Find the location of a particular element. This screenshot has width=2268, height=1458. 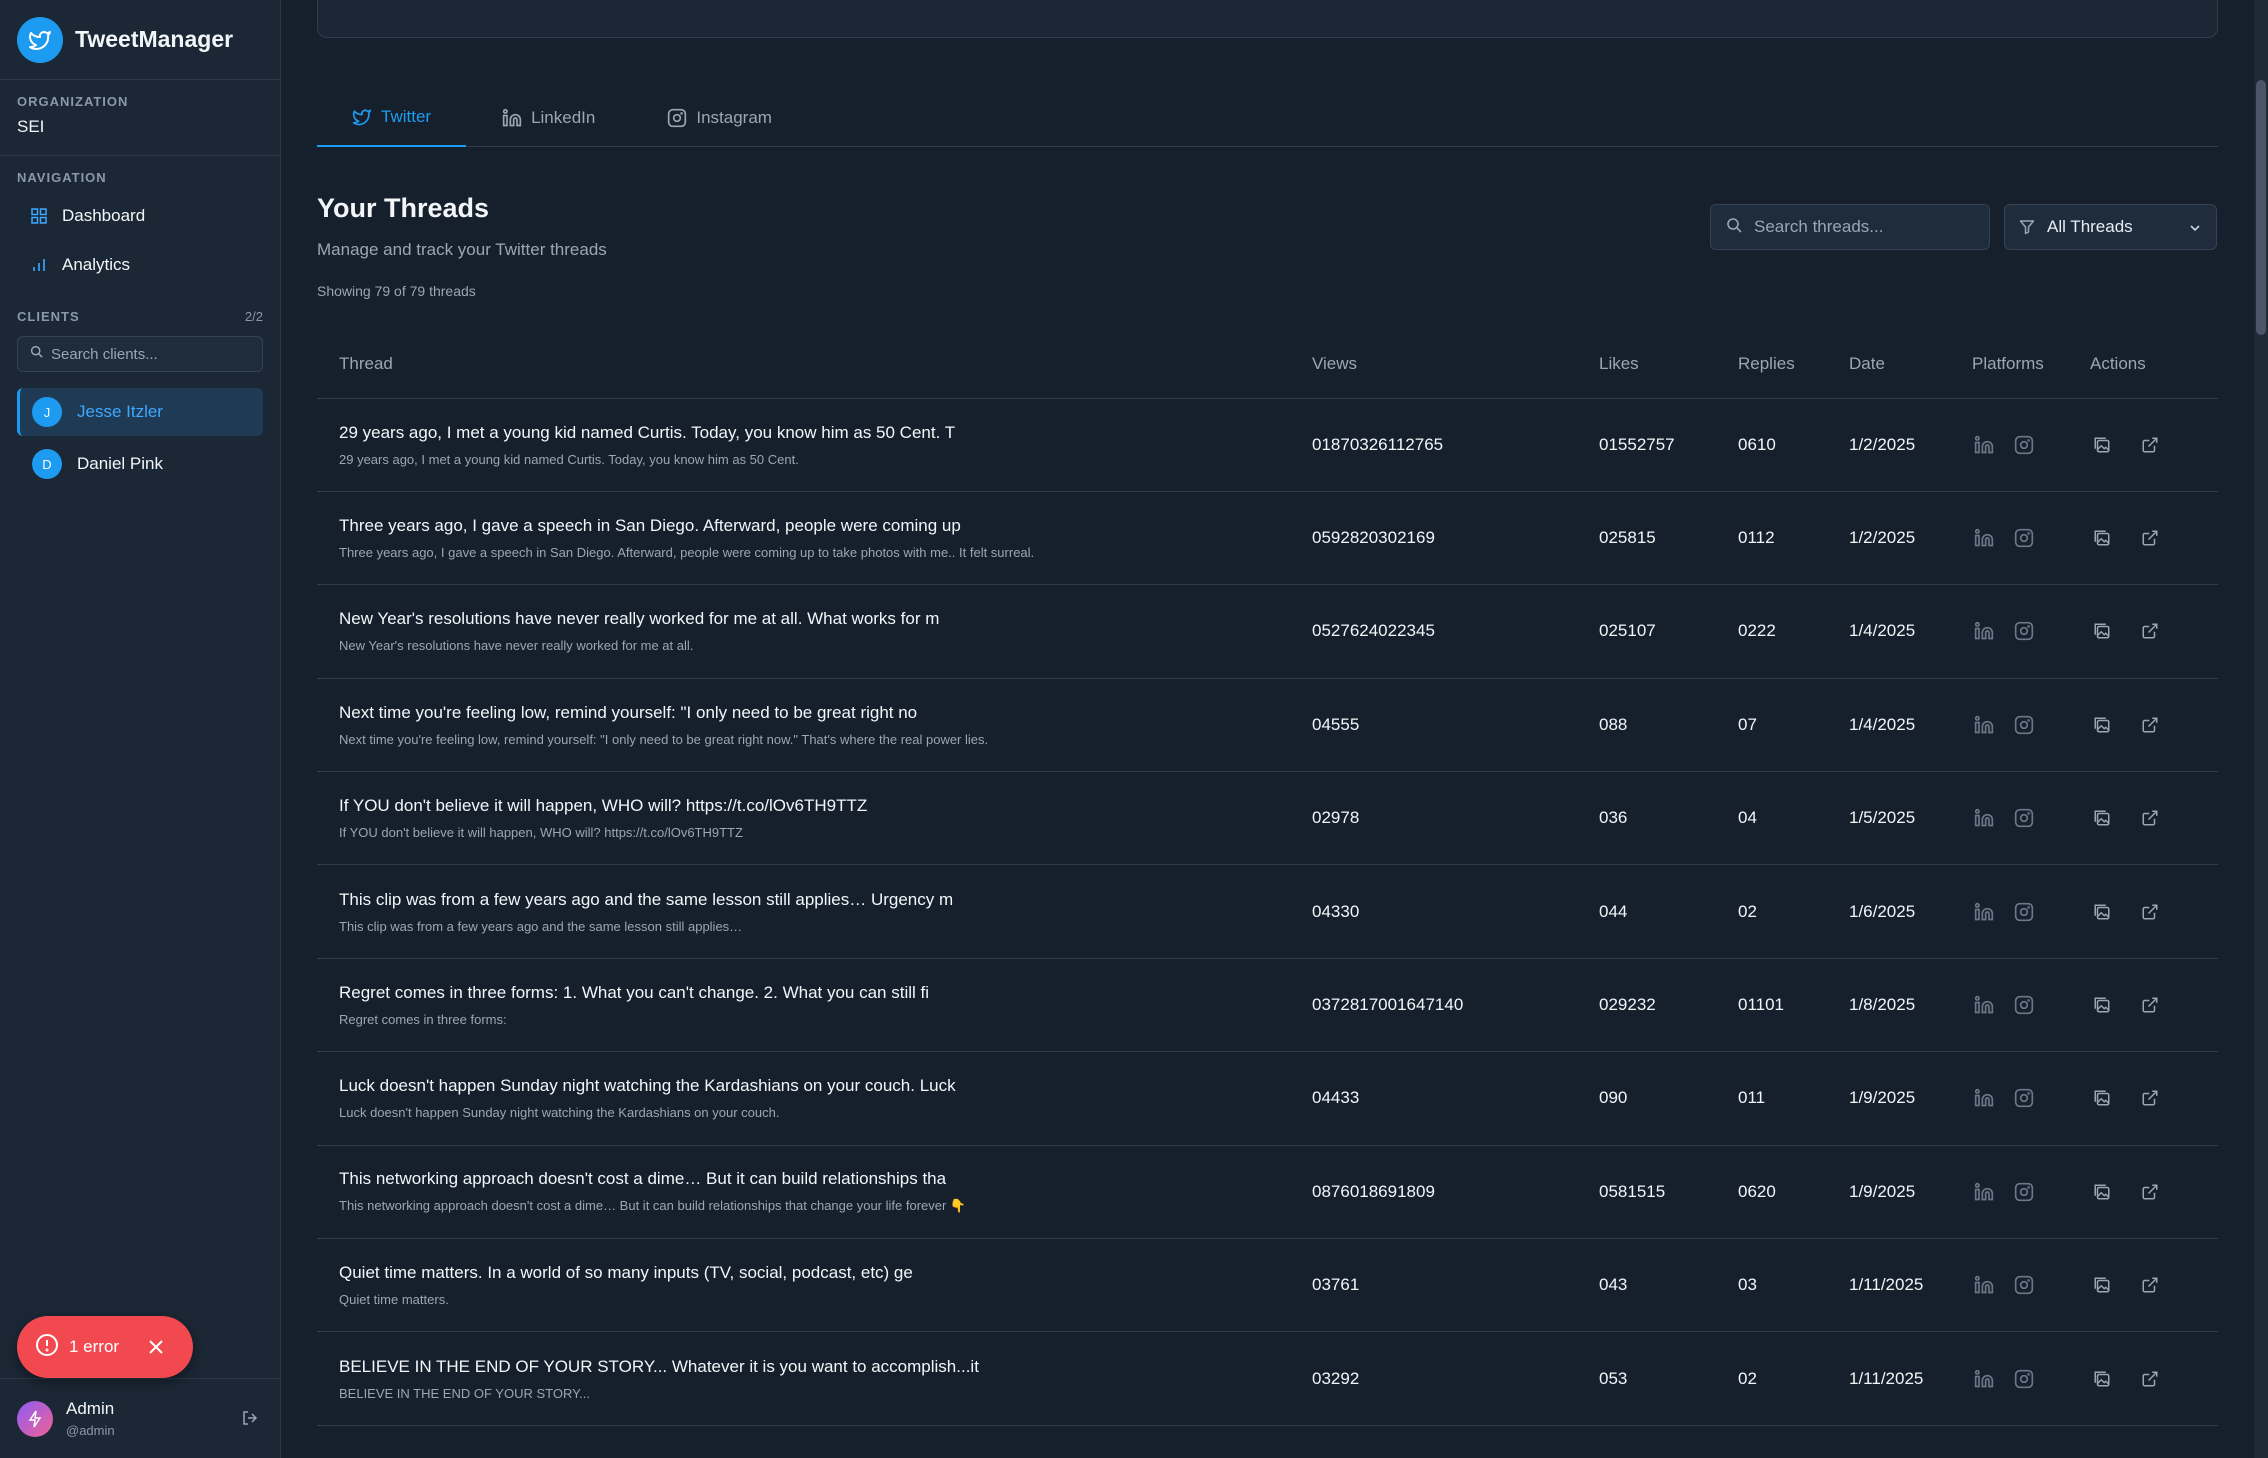

error-toast: 1 error is located at coordinates (105, 1347).